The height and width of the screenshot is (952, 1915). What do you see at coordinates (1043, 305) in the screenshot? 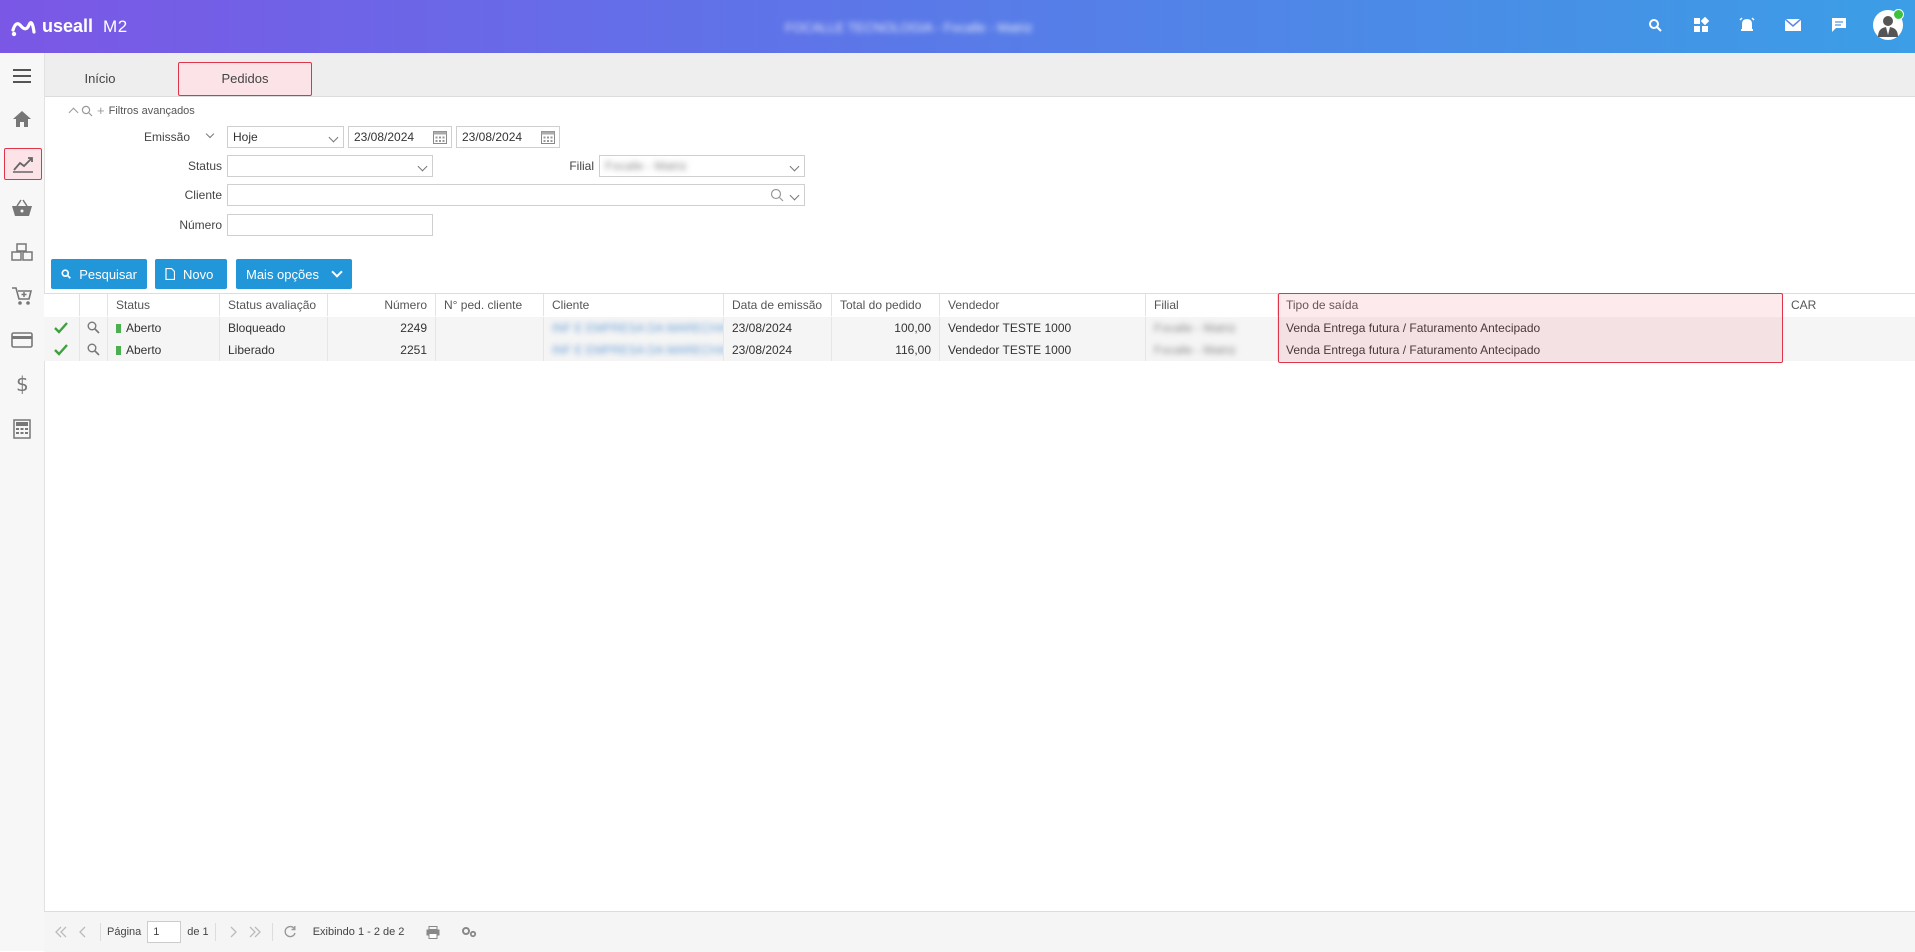
I see `header-vendedor: Vendedor` at bounding box center [1043, 305].